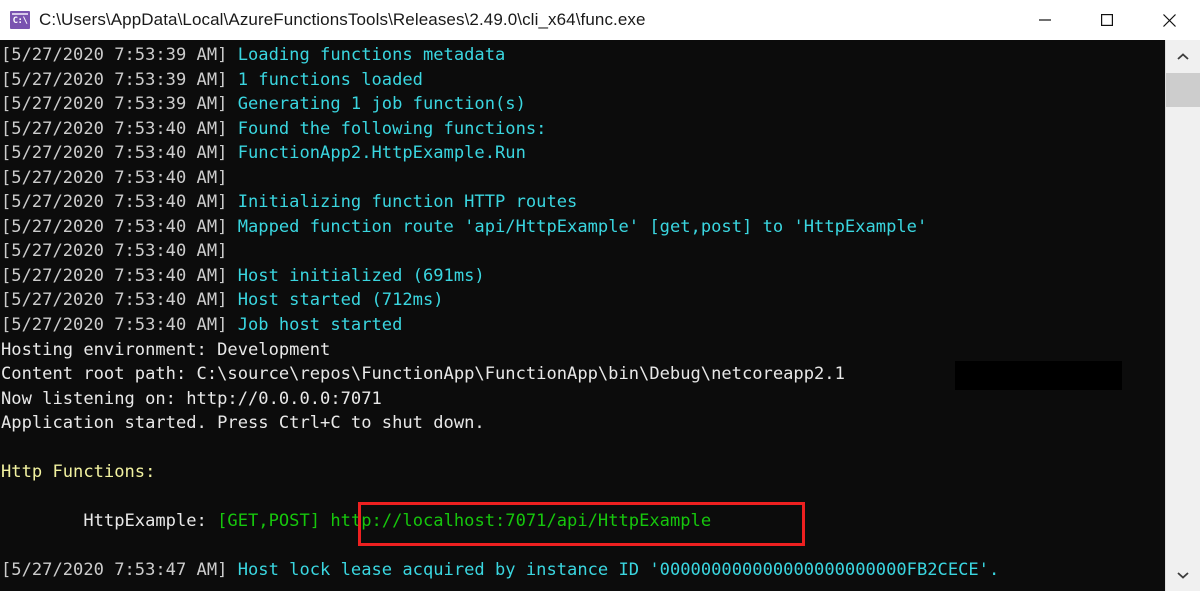  I want to click on log-message: Found the following functions:, so click(387, 128).